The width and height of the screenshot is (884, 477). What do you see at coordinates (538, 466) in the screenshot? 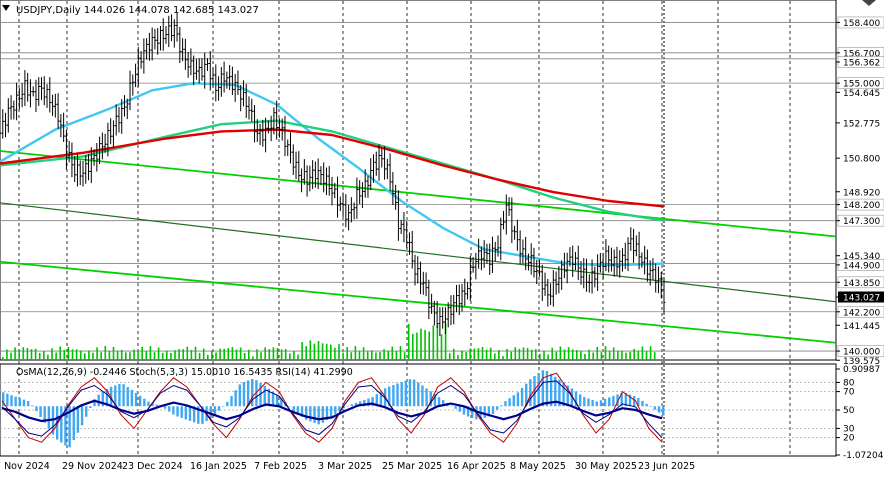
I see `time-label-8: 8 May 2025` at bounding box center [538, 466].